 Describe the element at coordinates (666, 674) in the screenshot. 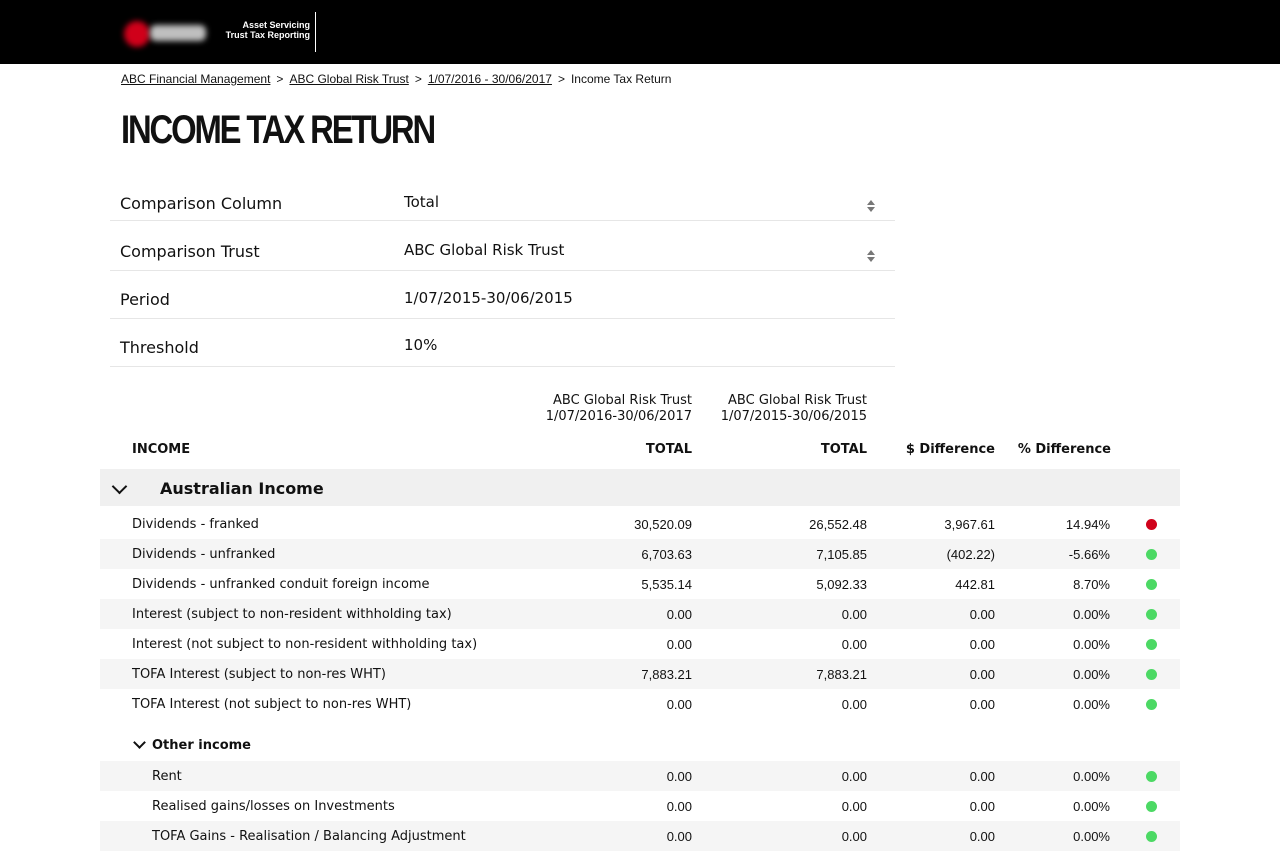

I see `current-total: 7,883.21` at that location.